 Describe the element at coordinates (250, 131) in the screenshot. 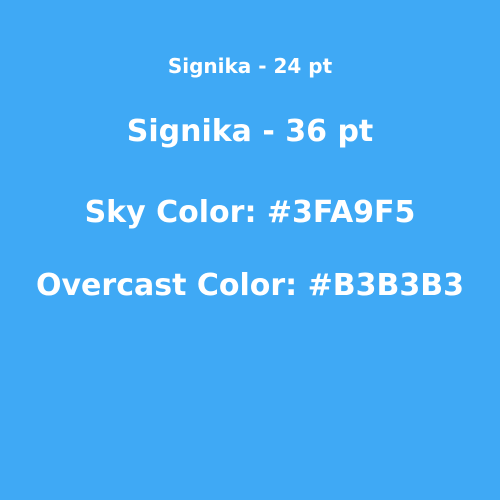

I see `font-size-36-label: Signika - 36 pt` at that location.